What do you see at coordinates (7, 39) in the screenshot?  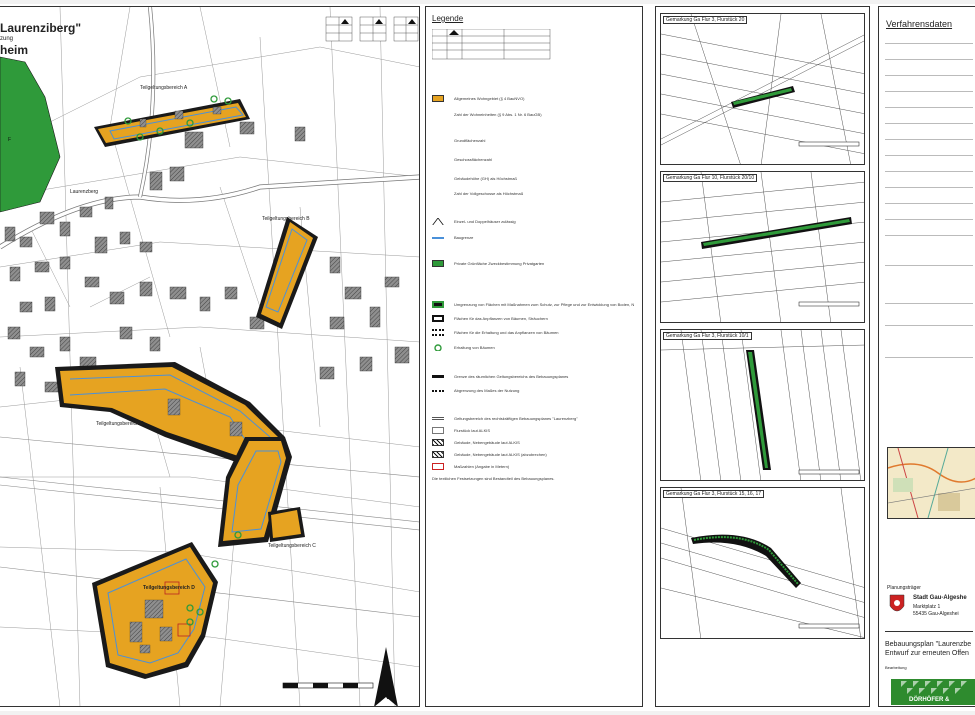 I see `map-title-line2: zung` at bounding box center [7, 39].